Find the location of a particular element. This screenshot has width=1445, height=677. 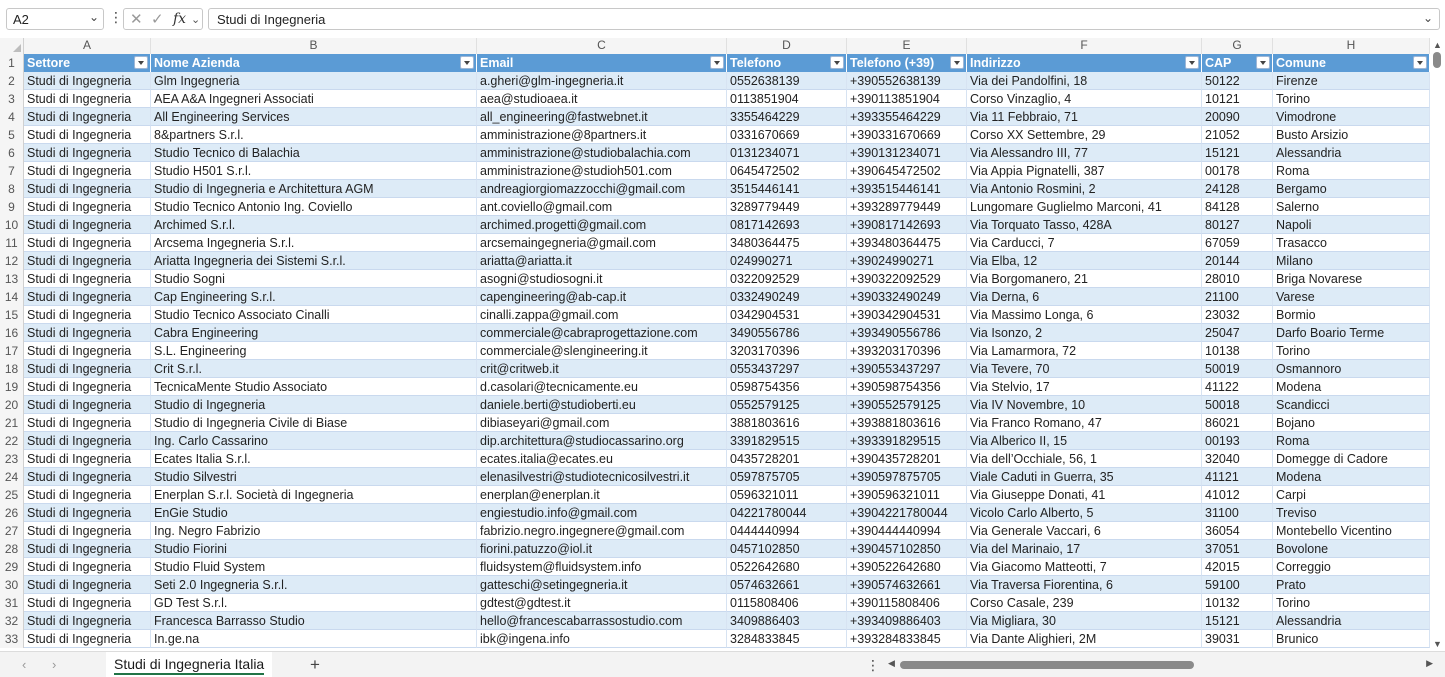

cell-nome-azienda: Crit S.r.l. is located at coordinates (314, 369).